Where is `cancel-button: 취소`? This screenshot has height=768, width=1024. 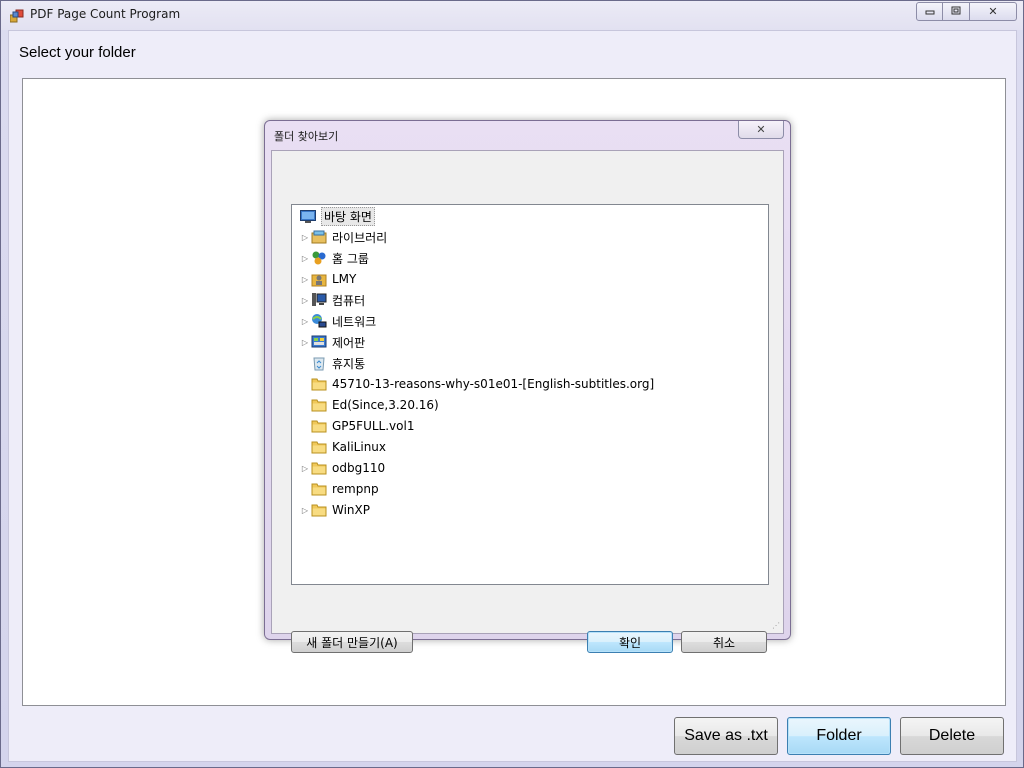
cancel-button: 취소 is located at coordinates (724, 642).